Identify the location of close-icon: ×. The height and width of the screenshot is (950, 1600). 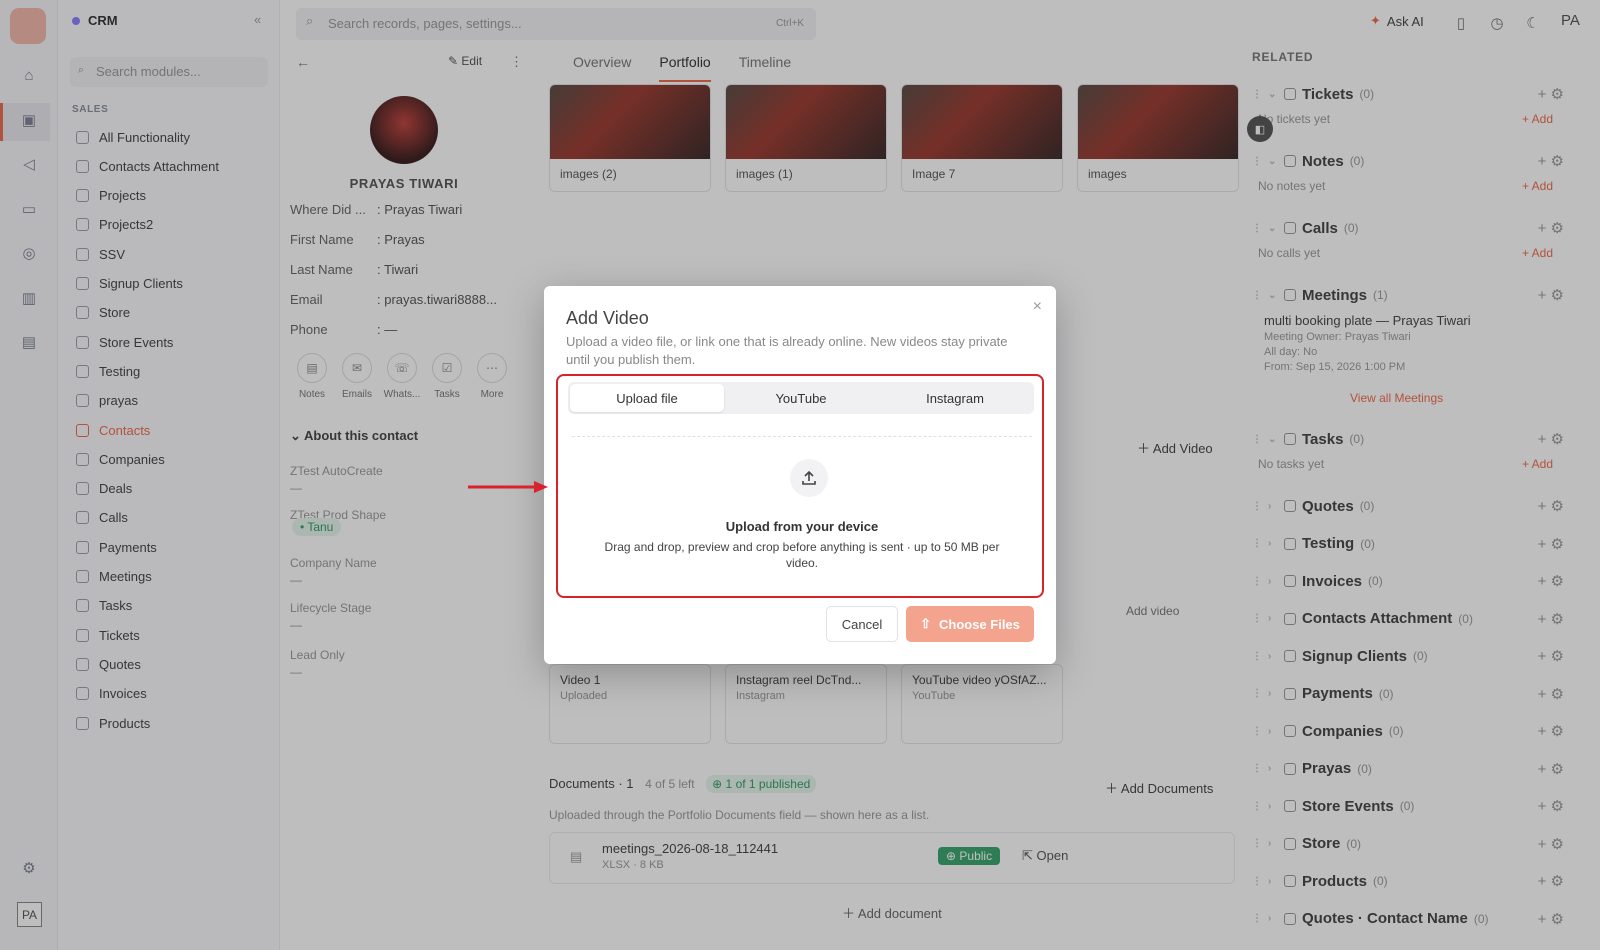
(1037, 307).